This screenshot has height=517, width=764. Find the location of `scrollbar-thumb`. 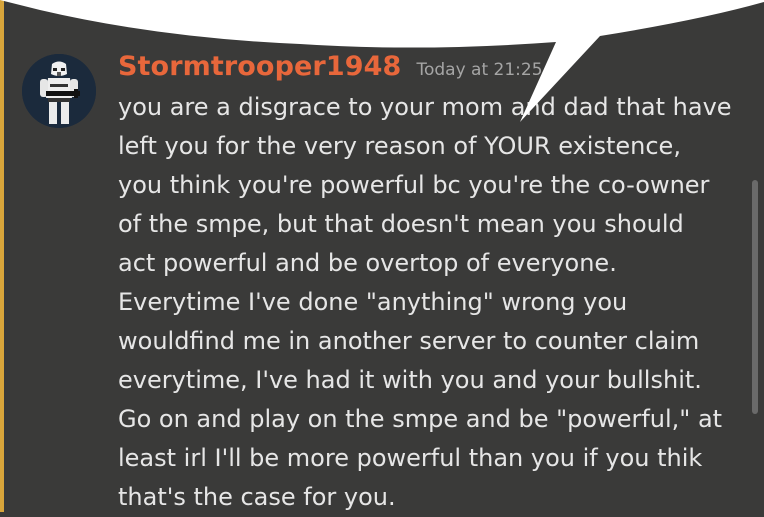

scrollbar-thumb is located at coordinates (755, 297).